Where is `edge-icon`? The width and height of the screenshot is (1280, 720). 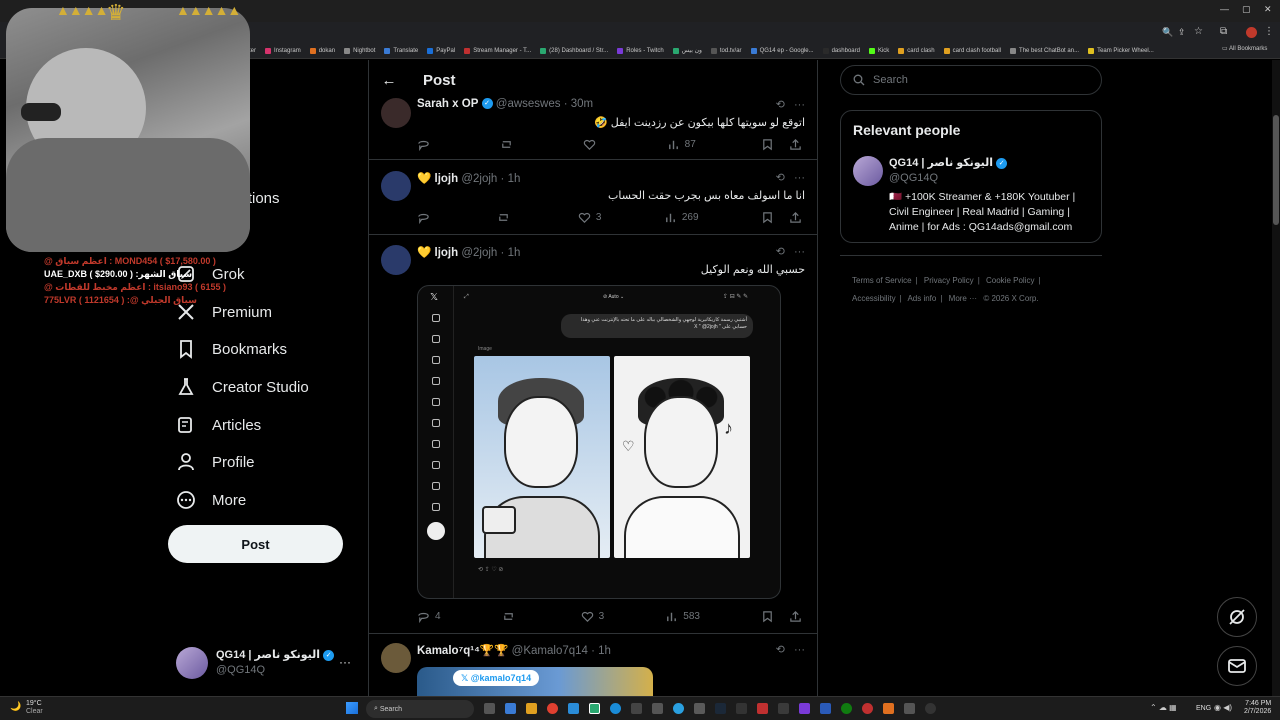 edge-icon is located at coordinates (615, 708).